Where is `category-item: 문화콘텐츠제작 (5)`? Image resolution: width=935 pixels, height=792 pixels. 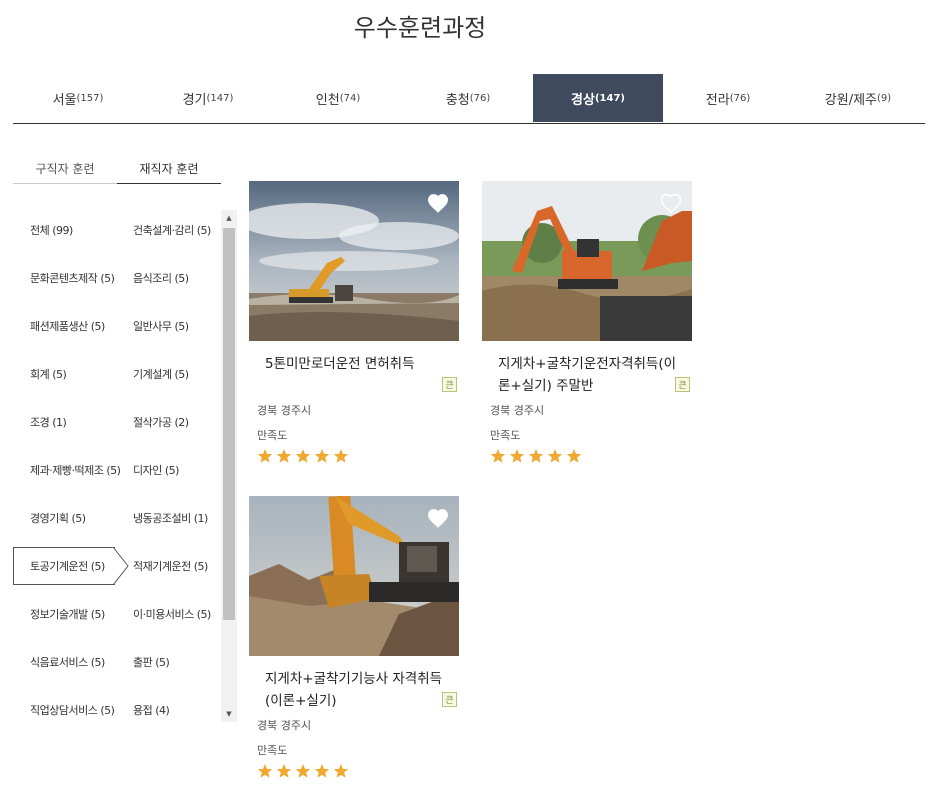
category-item: 문화콘텐츠제작 (5) is located at coordinates (72, 278).